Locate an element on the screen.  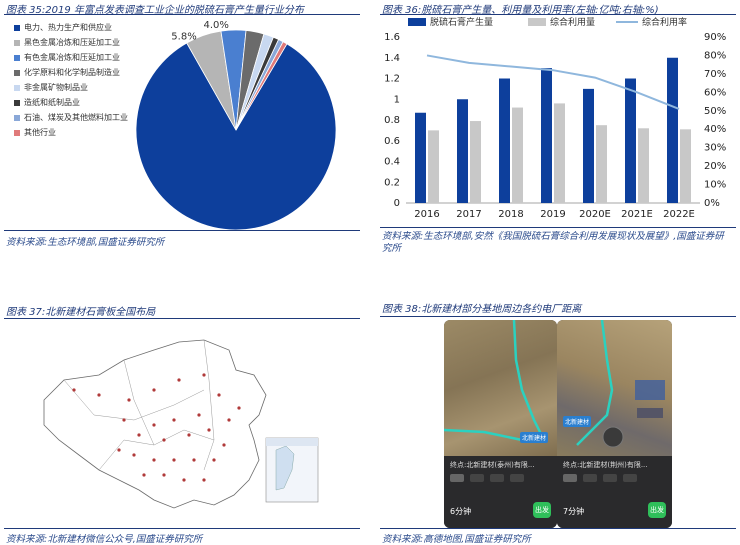
x-tick-label: 2022E is located at coordinates (679, 214).